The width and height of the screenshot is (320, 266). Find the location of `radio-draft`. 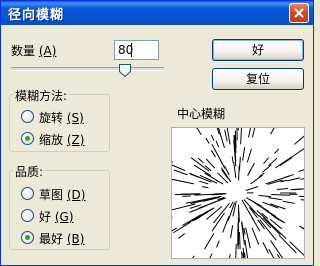

radio-draft is located at coordinates (27, 193).